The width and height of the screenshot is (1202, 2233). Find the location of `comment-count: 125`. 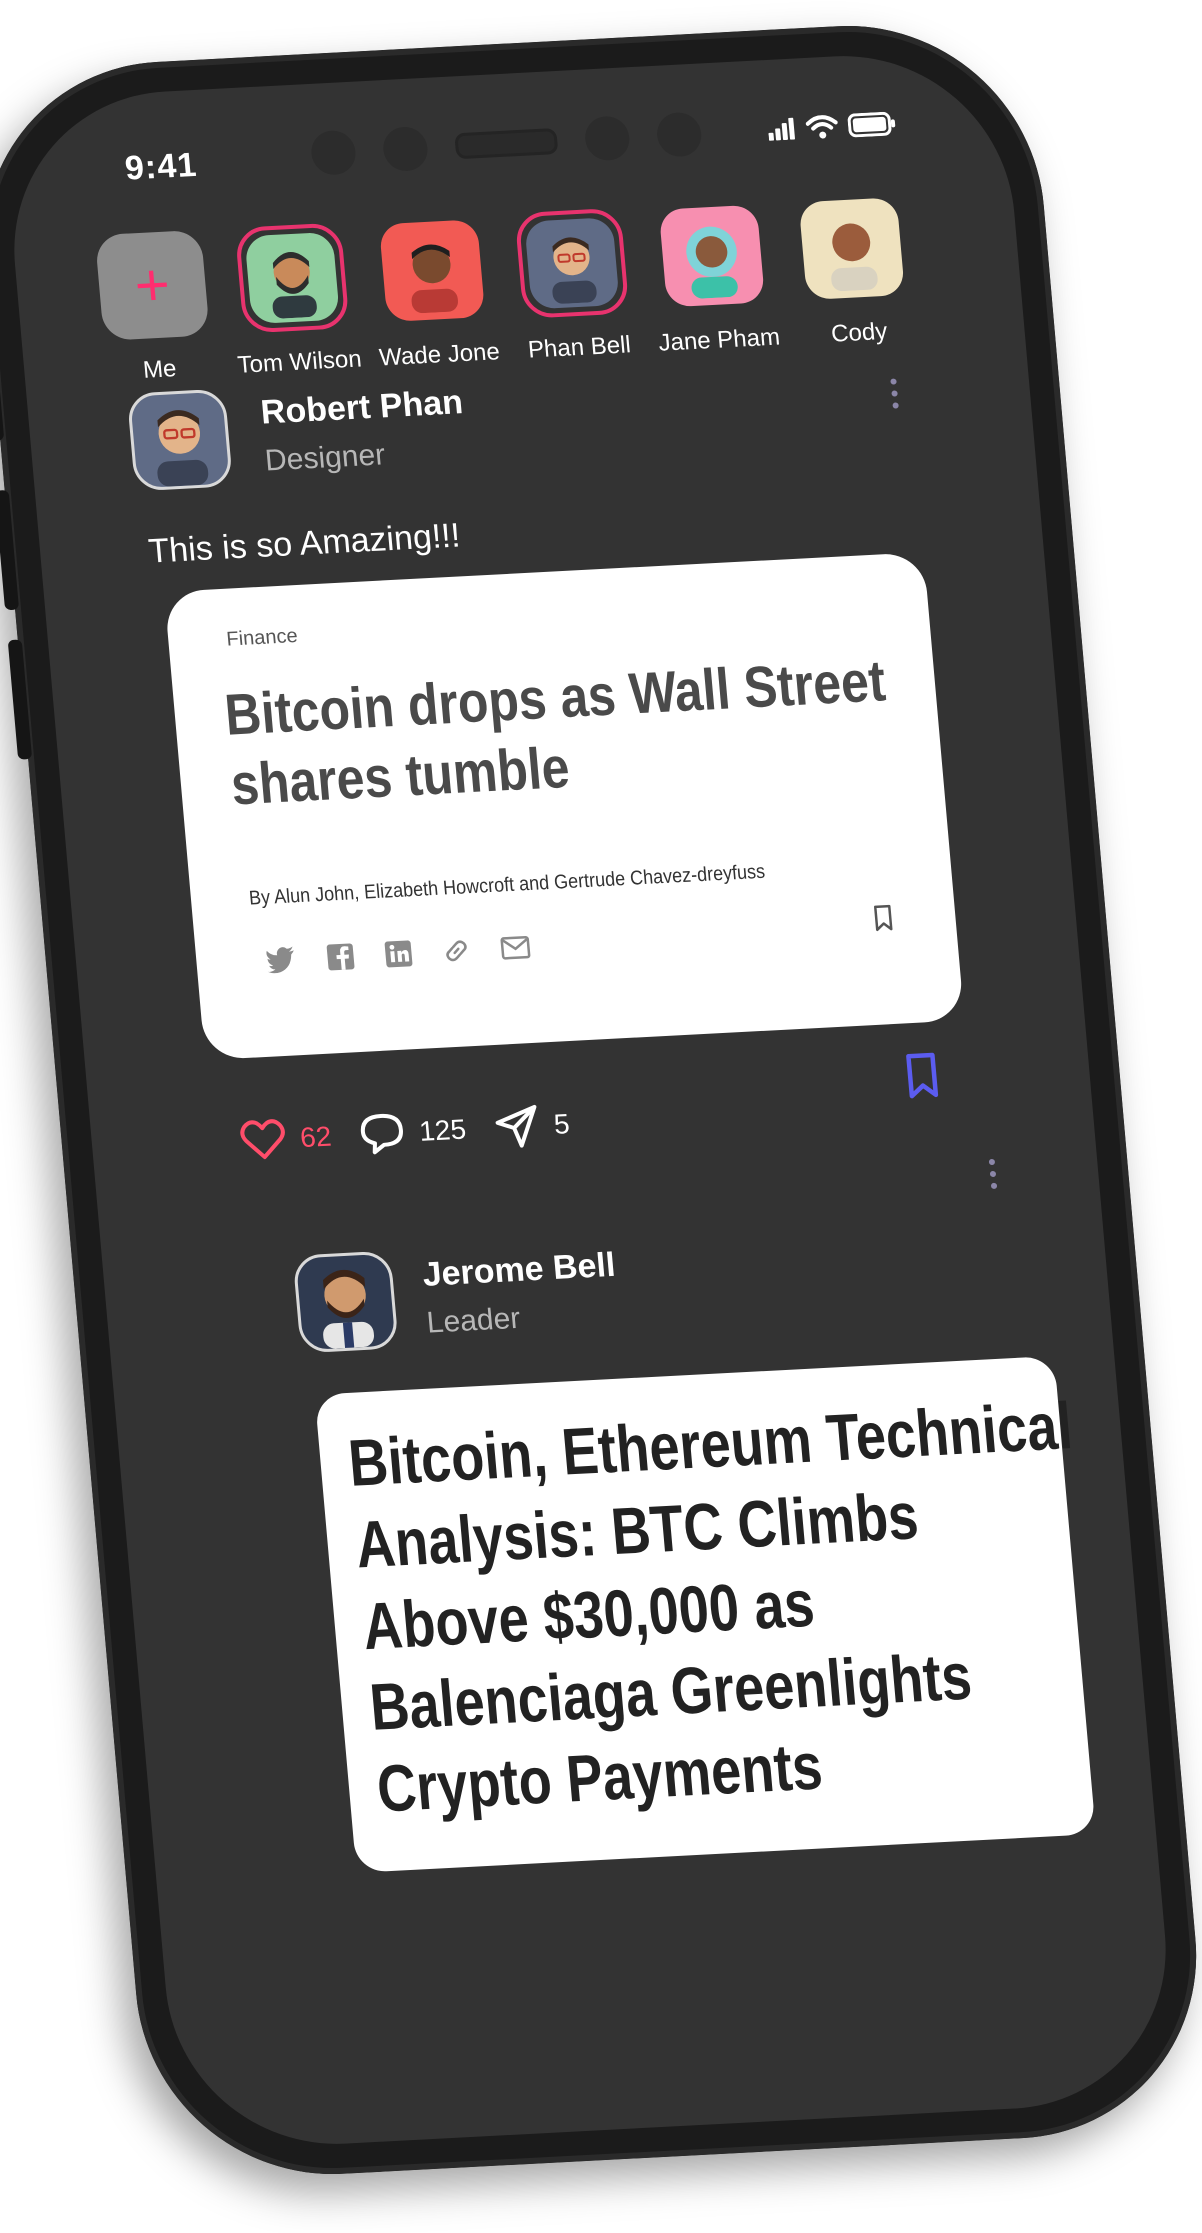

comment-count: 125 is located at coordinates (442, 1130).